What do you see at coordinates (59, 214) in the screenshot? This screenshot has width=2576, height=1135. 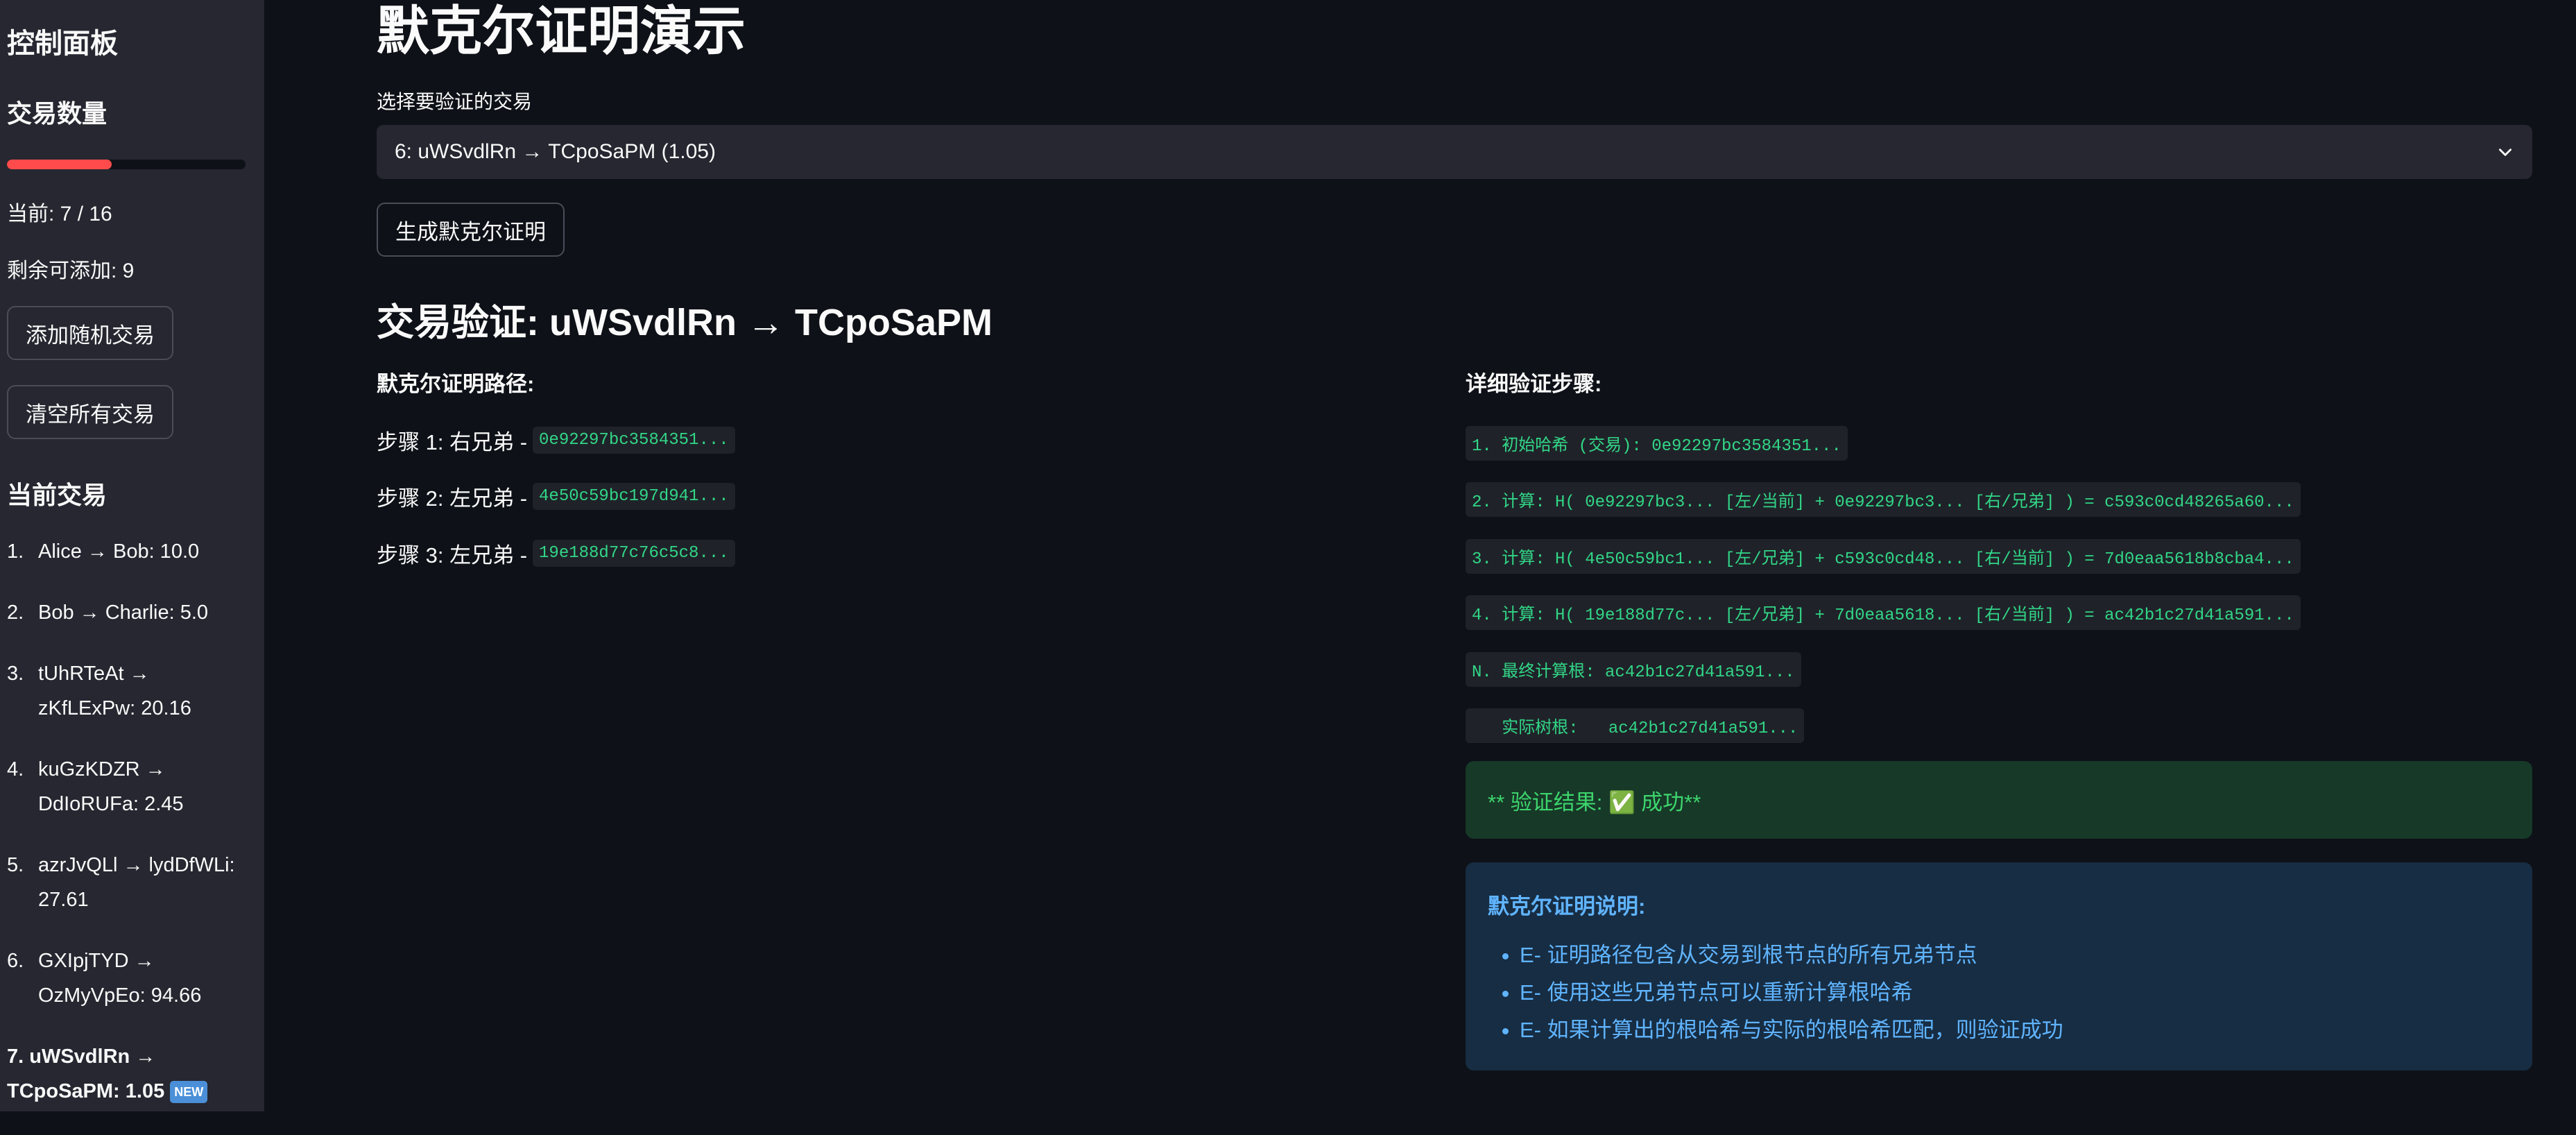 I see `current-count-text: 当前: 7 / 16` at bounding box center [59, 214].